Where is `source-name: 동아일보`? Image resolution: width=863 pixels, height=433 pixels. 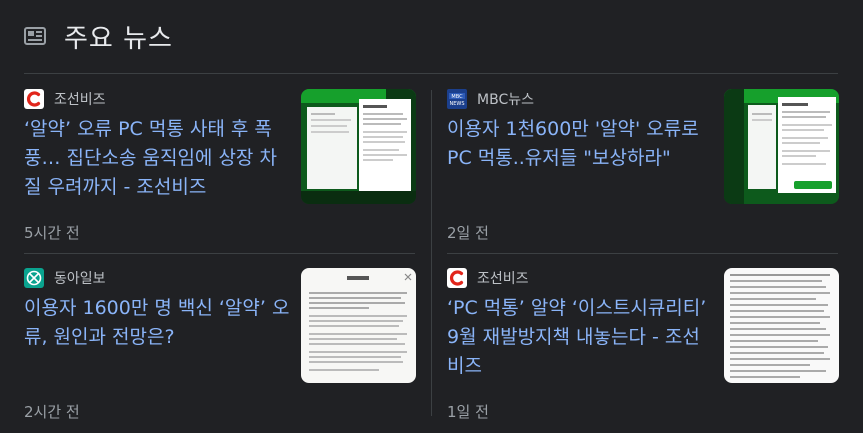
source-name: 동아일보 is located at coordinates (80, 279).